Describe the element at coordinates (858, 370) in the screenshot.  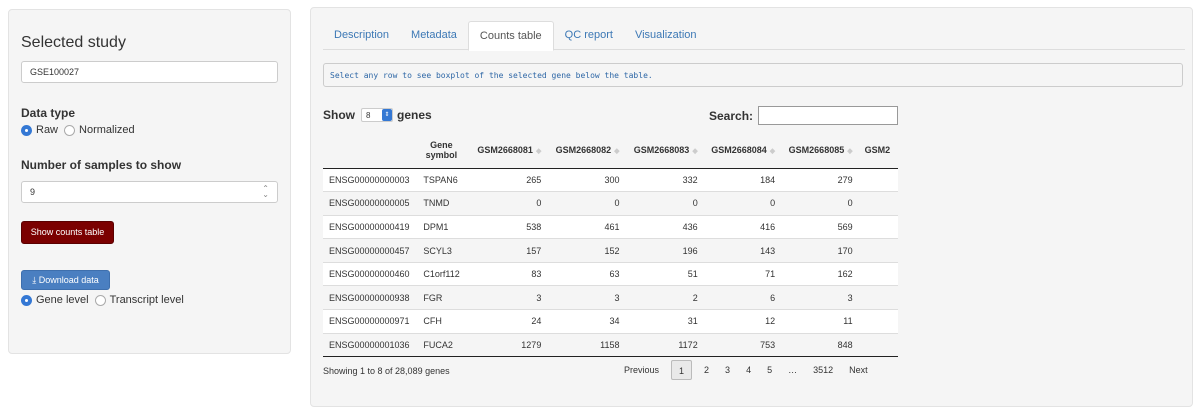
I see `pagination-next: Next` at that location.